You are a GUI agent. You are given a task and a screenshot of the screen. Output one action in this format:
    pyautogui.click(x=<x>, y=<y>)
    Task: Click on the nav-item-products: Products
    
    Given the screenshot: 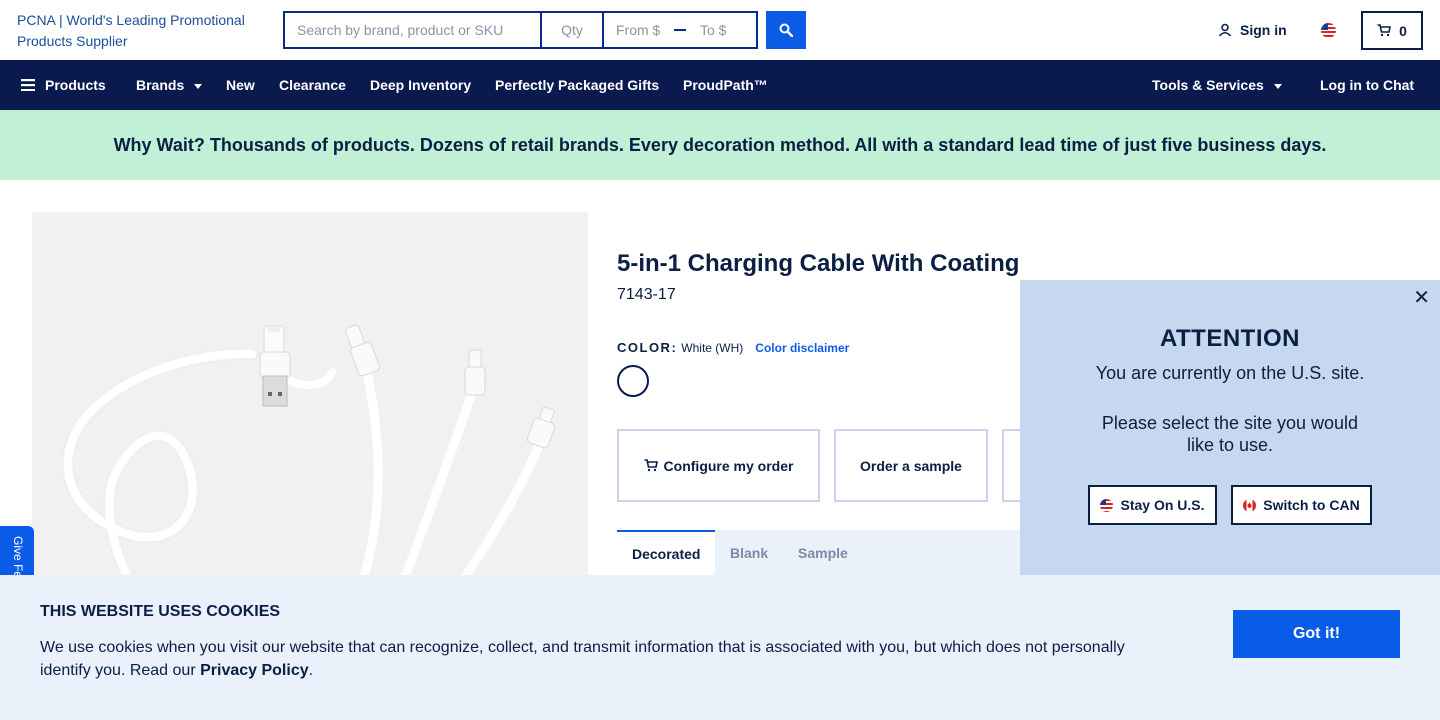 What is the action you would take?
    pyautogui.click(x=63, y=85)
    